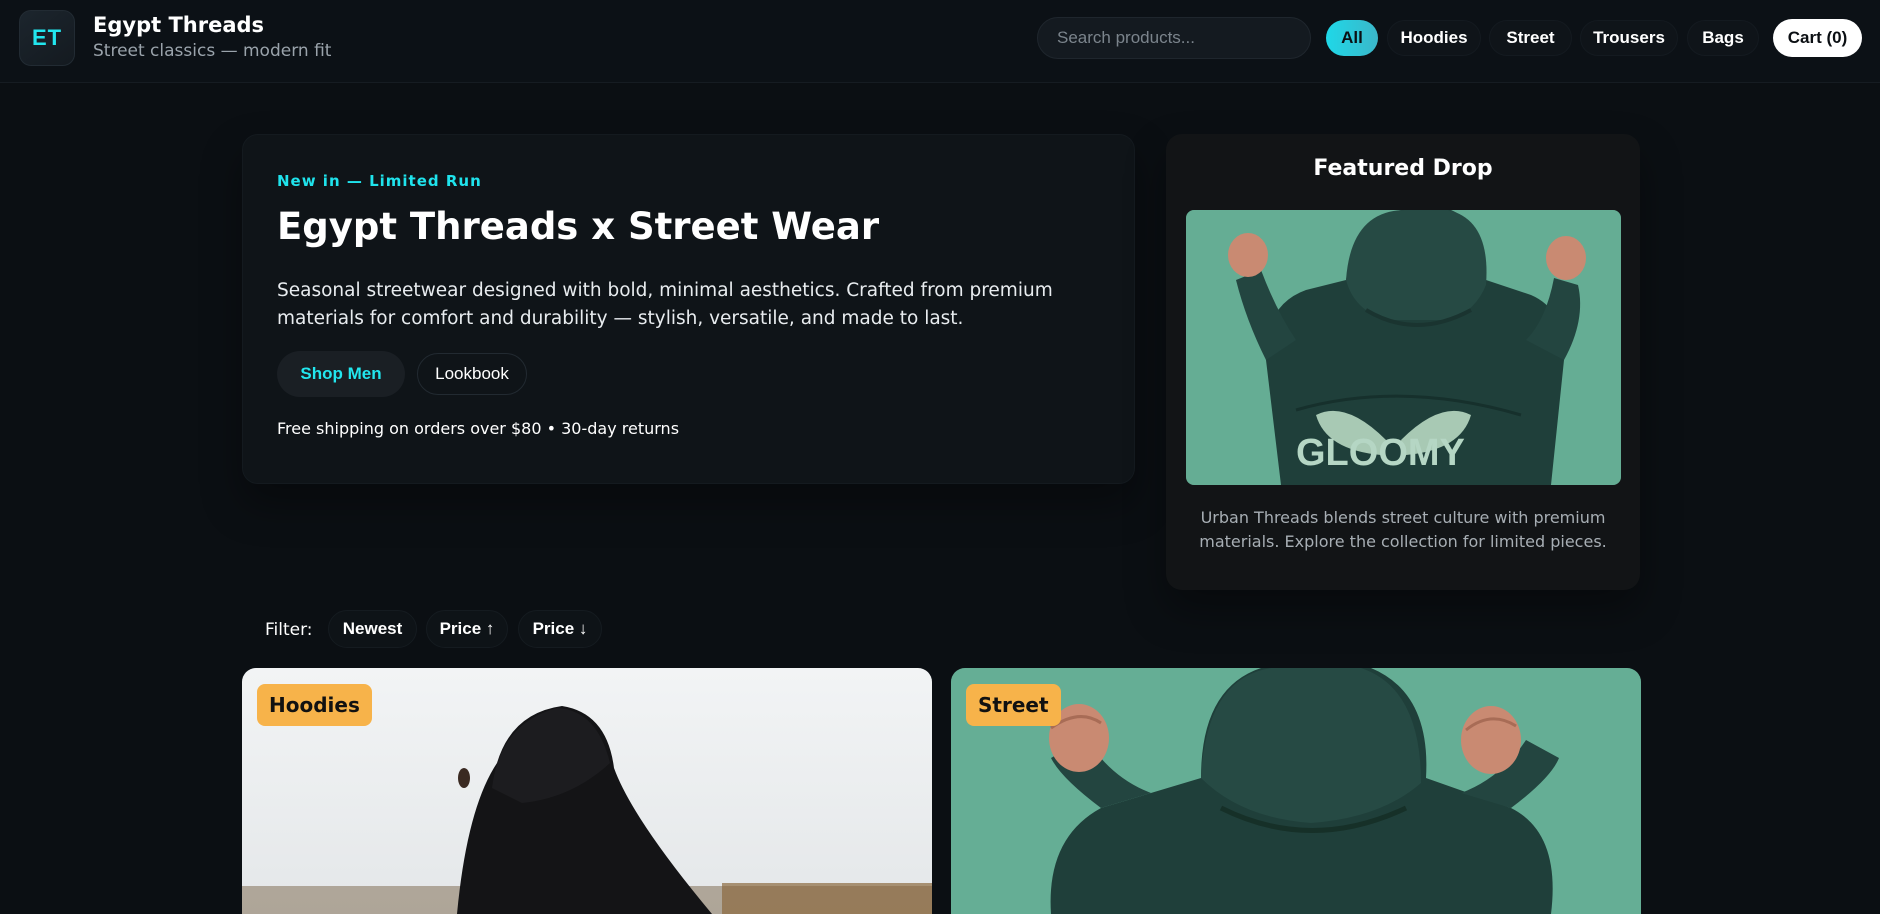  What do you see at coordinates (467, 629) in the screenshot?
I see `filter-price-asc-button: Price ↑` at bounding box center [467, 629].